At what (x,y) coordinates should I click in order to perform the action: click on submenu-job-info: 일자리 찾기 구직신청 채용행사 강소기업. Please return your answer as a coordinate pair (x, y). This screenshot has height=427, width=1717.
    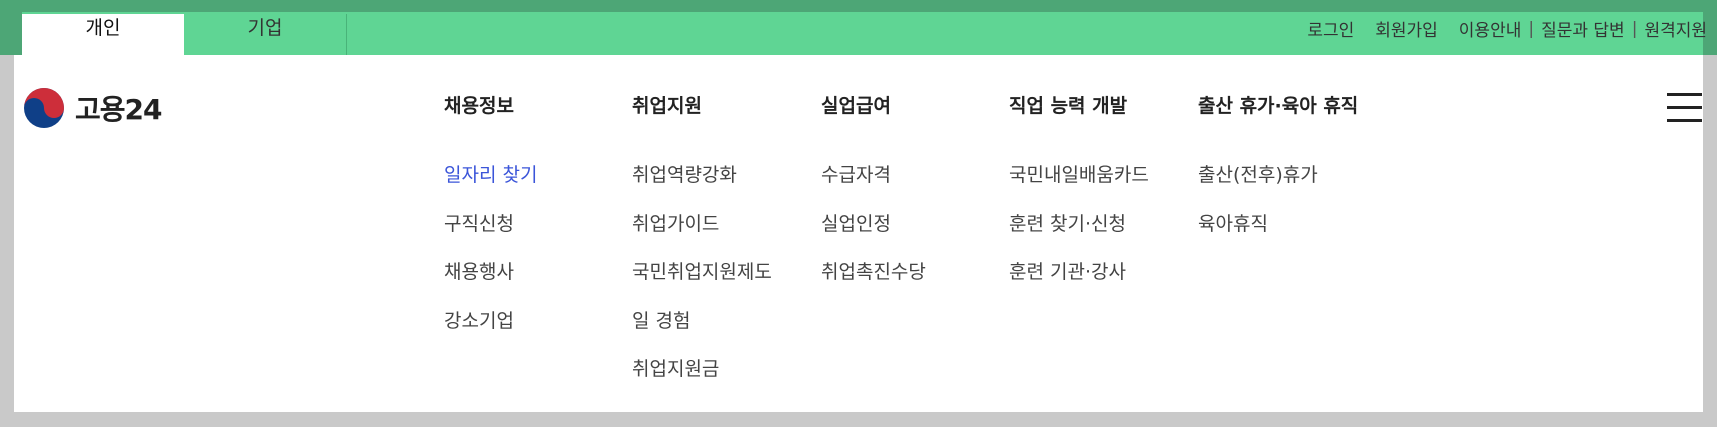
    Looking at the image, I should click on (536, 259).